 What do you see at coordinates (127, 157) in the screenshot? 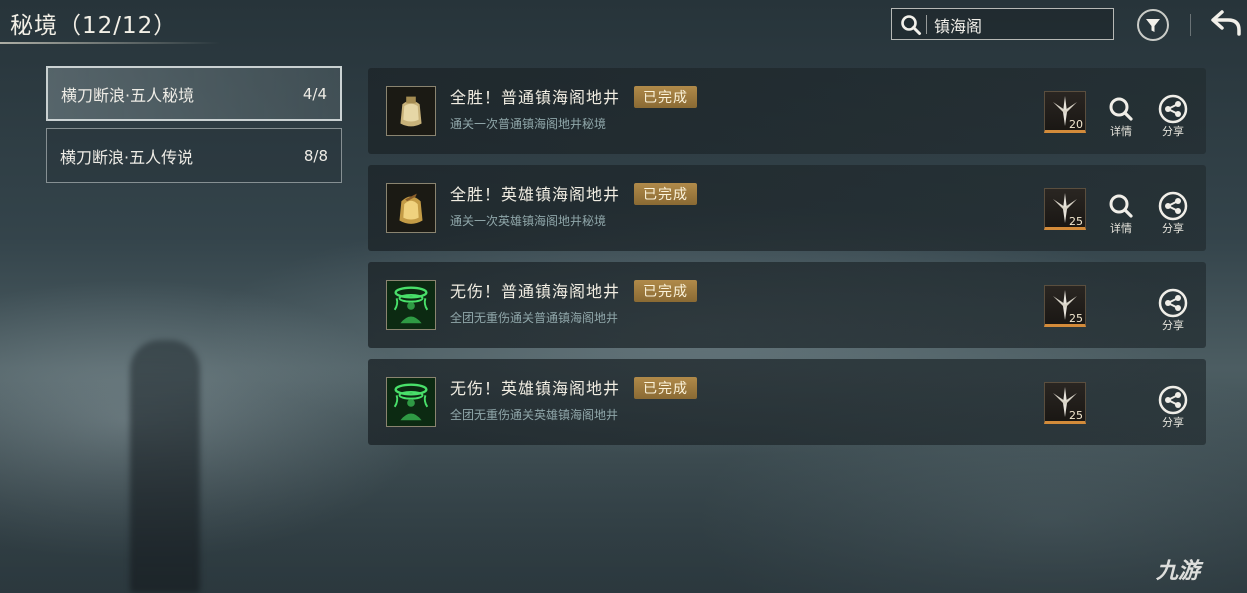
I see `sidebar-item-label: 横刀断浪·五人传说` at bounding box center [127, 157].